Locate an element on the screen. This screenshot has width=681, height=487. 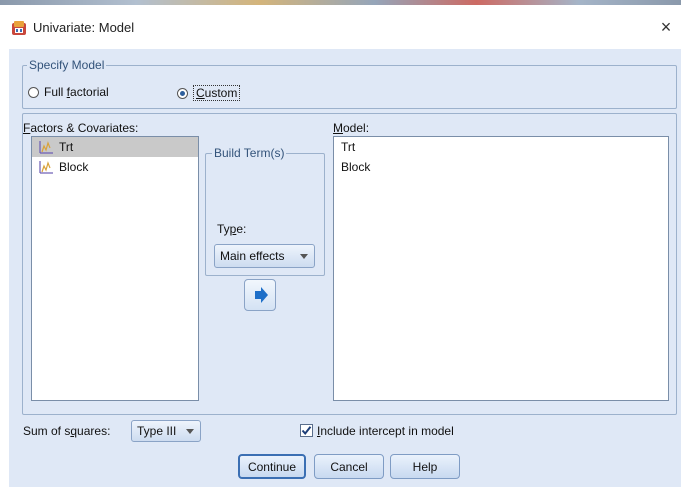
custom-label: Custom is located at coordinates (217, 93).